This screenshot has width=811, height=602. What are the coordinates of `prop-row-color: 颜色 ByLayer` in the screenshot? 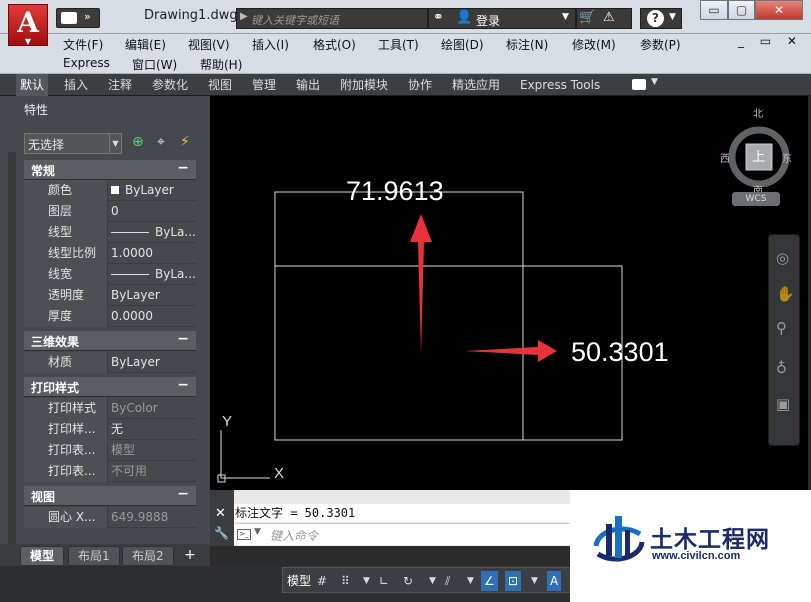 It's located at (110, 190).